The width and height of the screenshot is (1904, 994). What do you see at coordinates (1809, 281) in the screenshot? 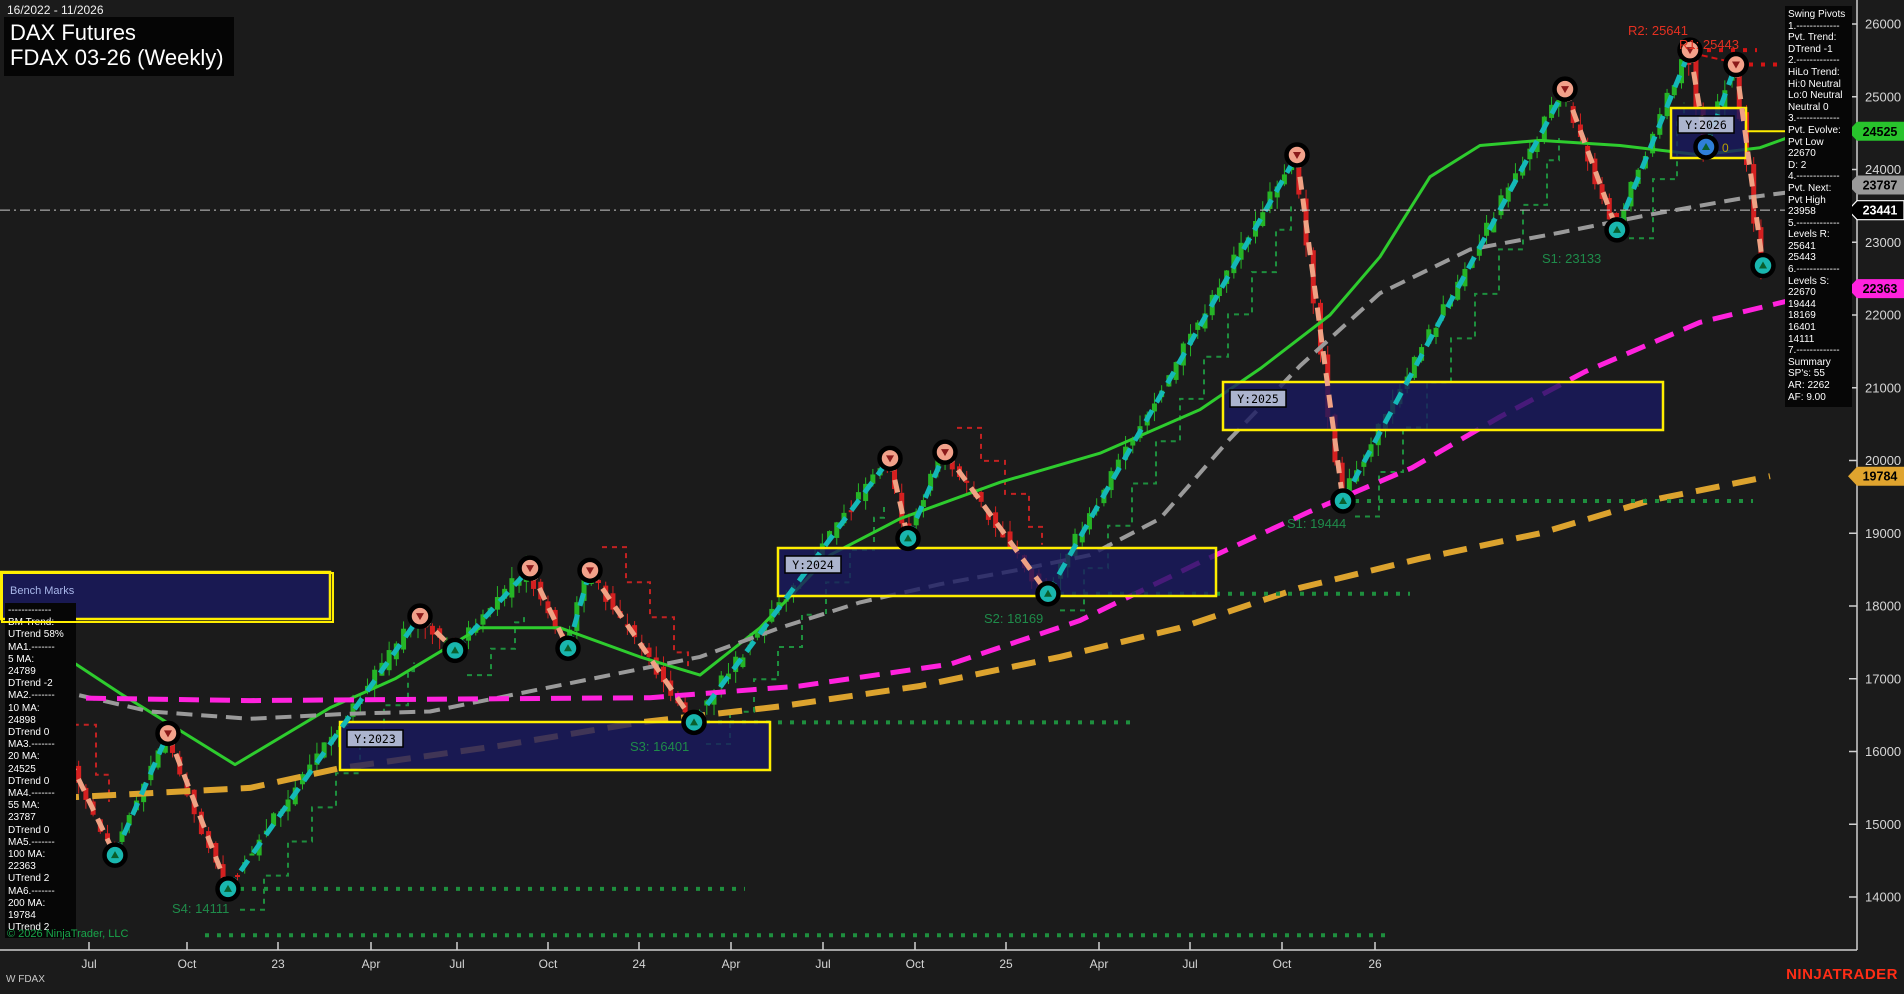
I see `panel-line: Levels S:` at bounding box center [1809, 281].